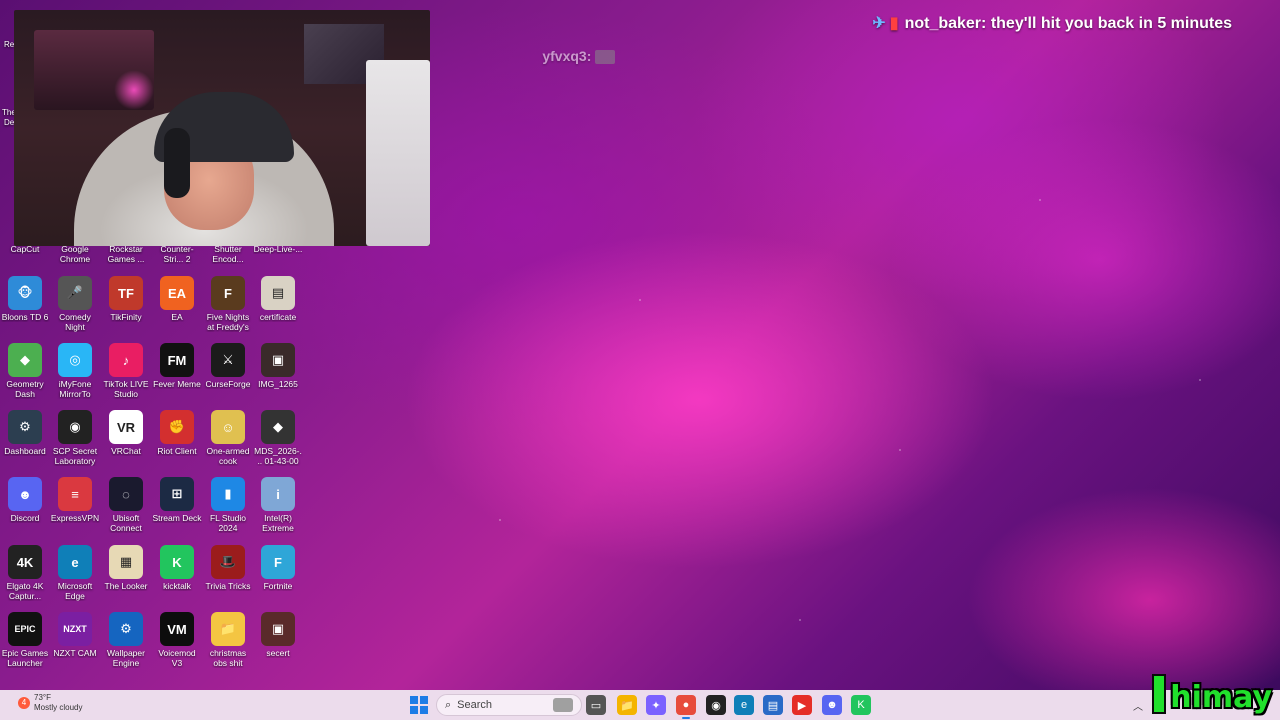  I want to click on desktop-icon: FM Fever Meme, so click(177, 366).